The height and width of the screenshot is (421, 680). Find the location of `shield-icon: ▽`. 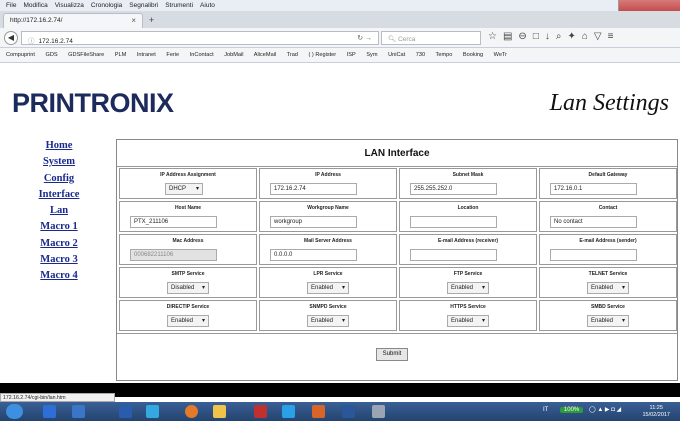

shield-icon: ▽ is located at coordinates (601, 36).